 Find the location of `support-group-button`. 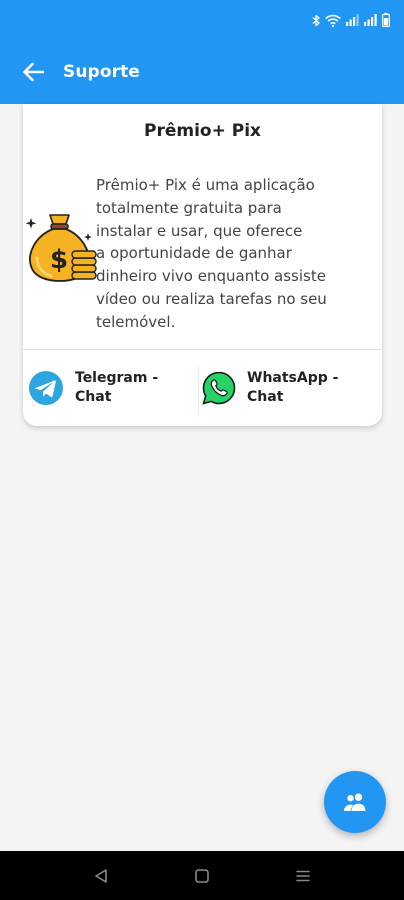

support-group-button is located at coordinates (355, 802).